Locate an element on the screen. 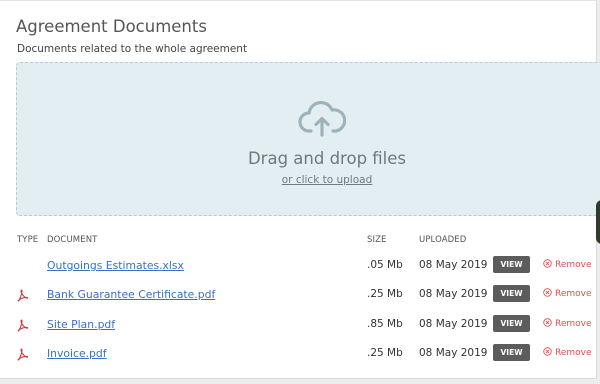 The image size is (600, 384). document-size: .85 Mb is located at coordinates (385, 324).